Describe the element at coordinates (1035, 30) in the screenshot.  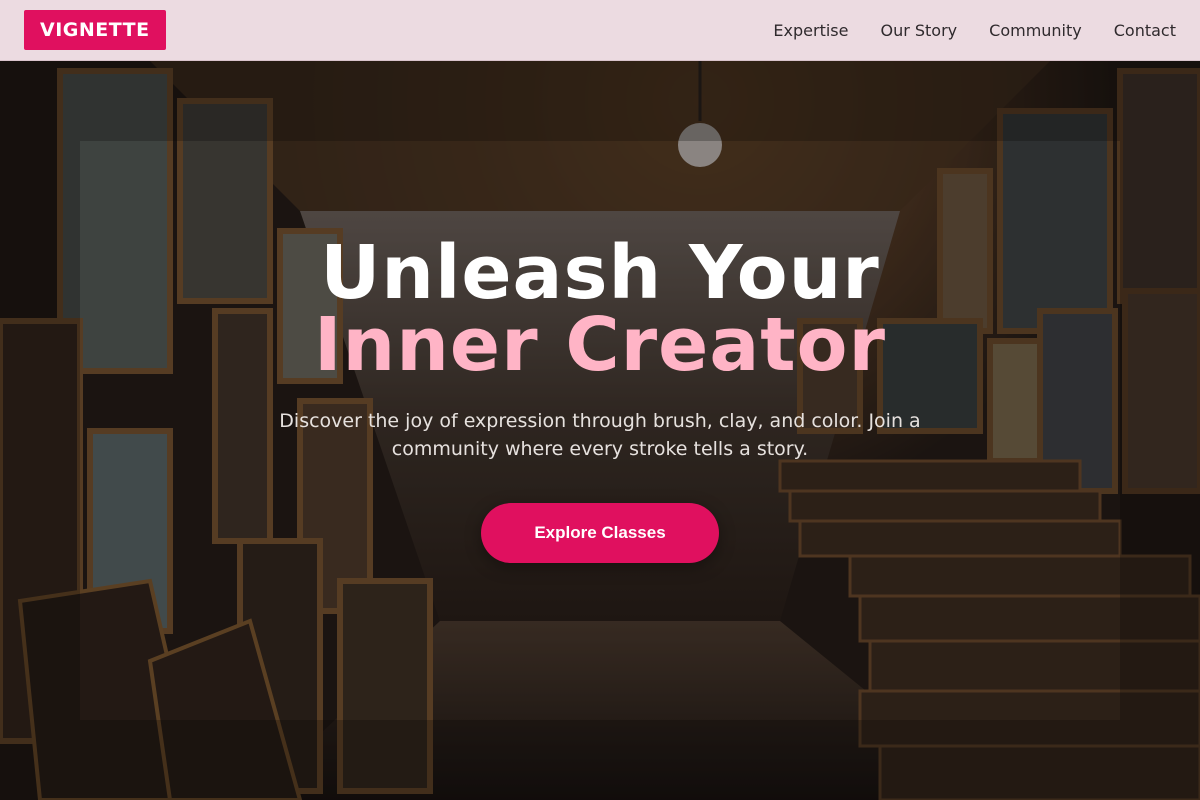
I see `nav-link-community: Community` at that location.